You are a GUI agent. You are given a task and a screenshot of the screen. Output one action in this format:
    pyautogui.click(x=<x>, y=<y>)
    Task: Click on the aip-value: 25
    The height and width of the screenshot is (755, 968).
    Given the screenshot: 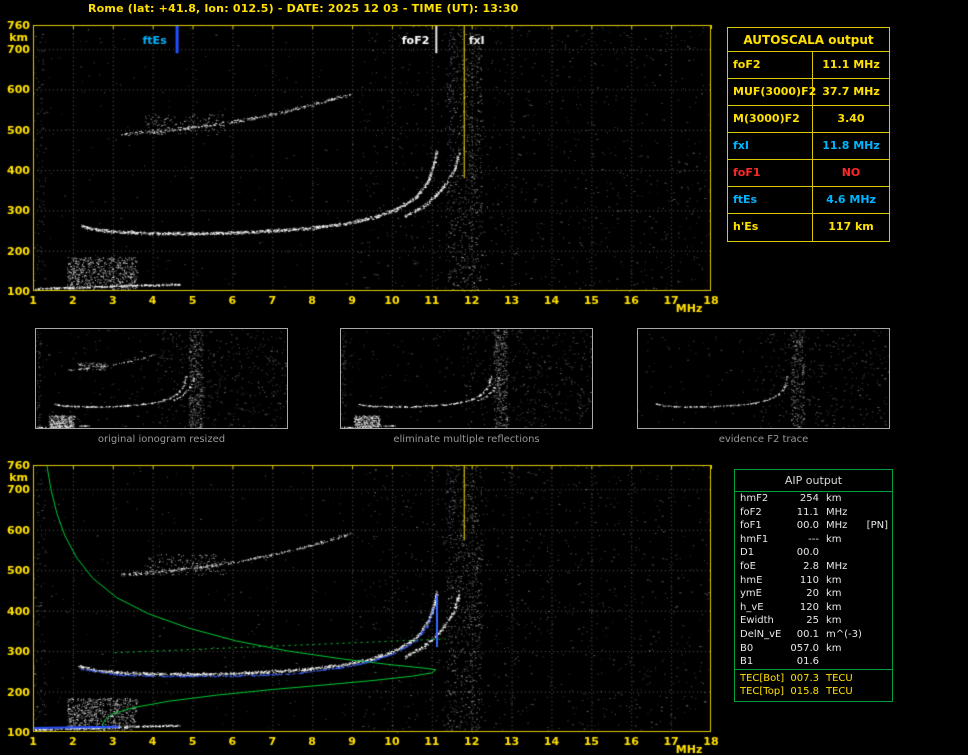 What is the action you would take?
    pyautogui.click(x=812, y=621)
    